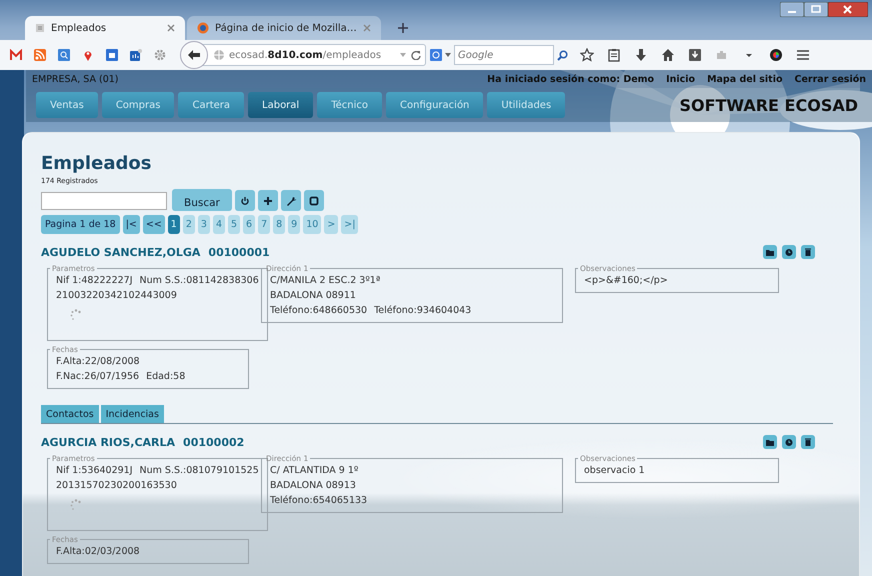  What do you see at coordinates (668, 55) in the screenshot?
I see `home-icon` at bounding box center [668, 55].